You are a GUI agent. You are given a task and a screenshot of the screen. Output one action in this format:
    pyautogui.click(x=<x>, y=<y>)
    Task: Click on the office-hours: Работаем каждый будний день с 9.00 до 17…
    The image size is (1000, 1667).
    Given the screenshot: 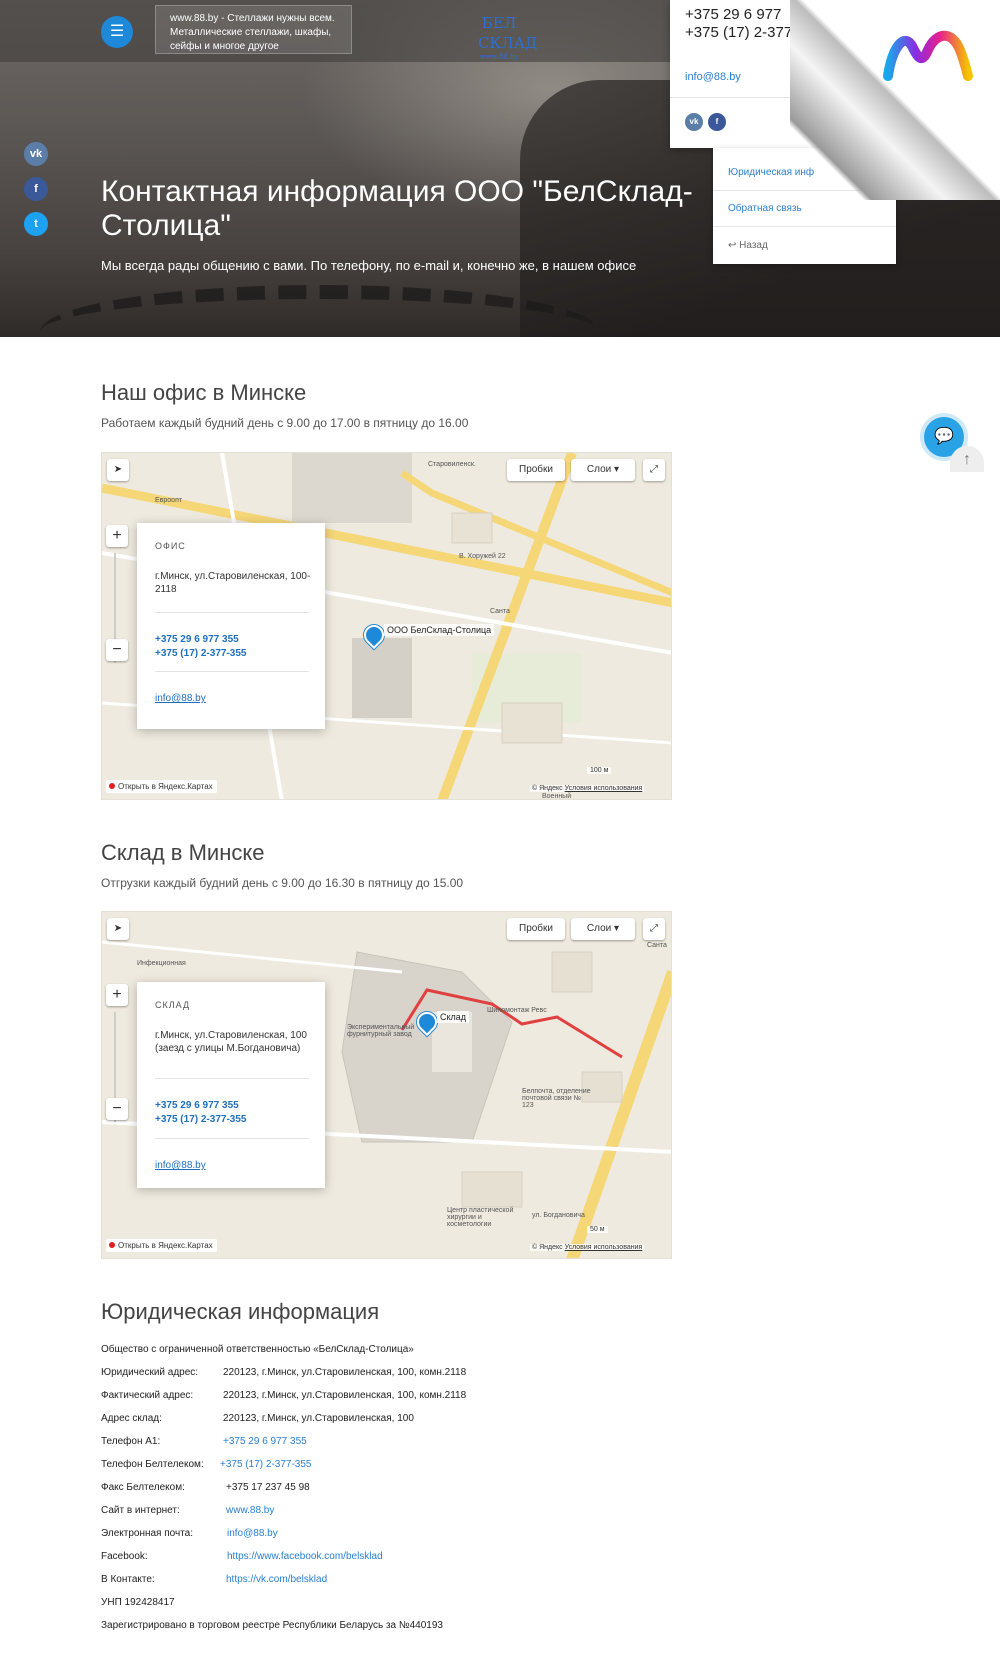 What is the action you would take?
    pyautogui.click(x=285, y=423)
    